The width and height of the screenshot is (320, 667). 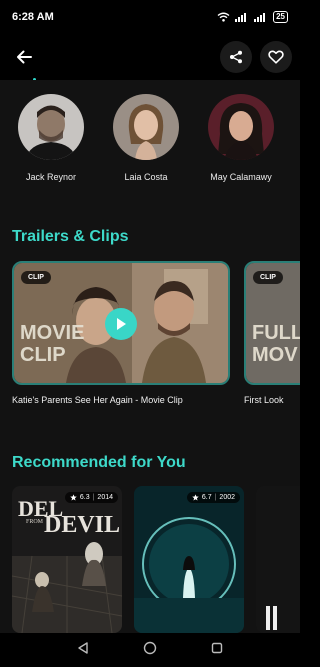 What do you see at coordinates (150, 17) in the screenshot?
I see `status-bar: 6:28 AM 25` at bounding box center [150, 17].